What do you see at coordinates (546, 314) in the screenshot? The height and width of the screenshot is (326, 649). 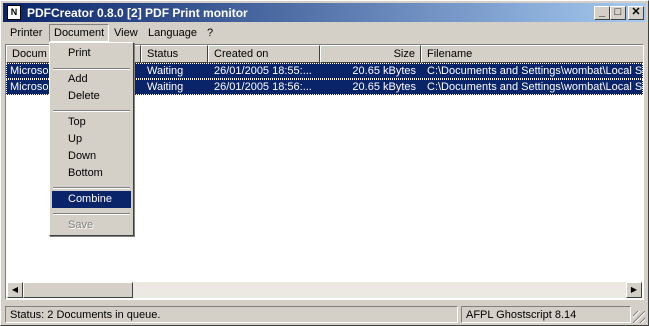 I see `ghostscript-version: AFPL Ghostscript 8.14` at bounding box center [546, 314].